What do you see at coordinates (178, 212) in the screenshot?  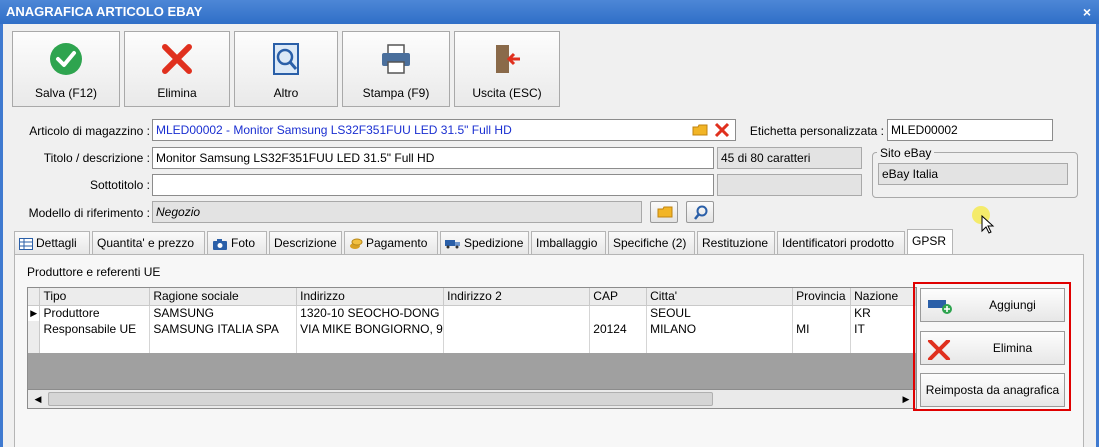 I see `model-value: Negozio` at bounding box center [178, 212].